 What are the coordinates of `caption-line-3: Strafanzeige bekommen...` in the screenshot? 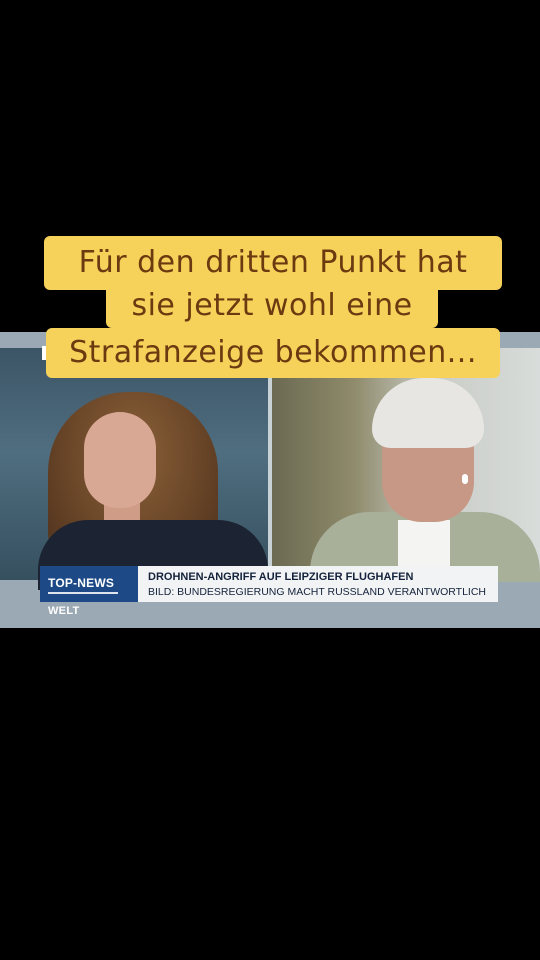 It's located at (273, 353).